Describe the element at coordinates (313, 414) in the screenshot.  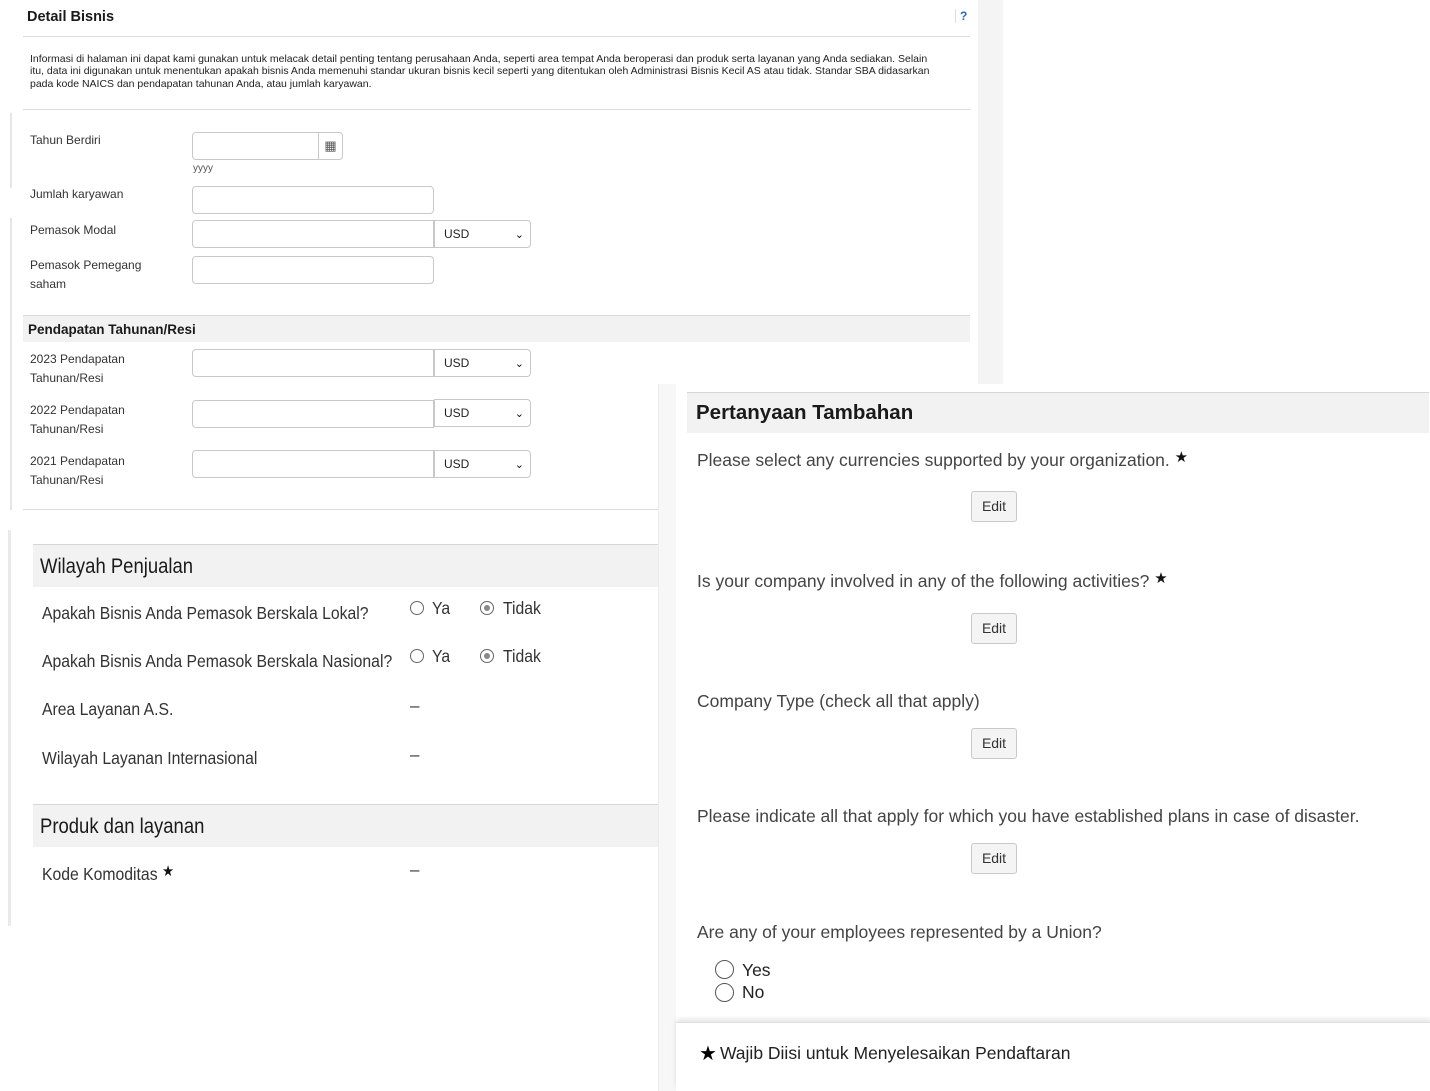
I see `revenue-2022-input` at that location.